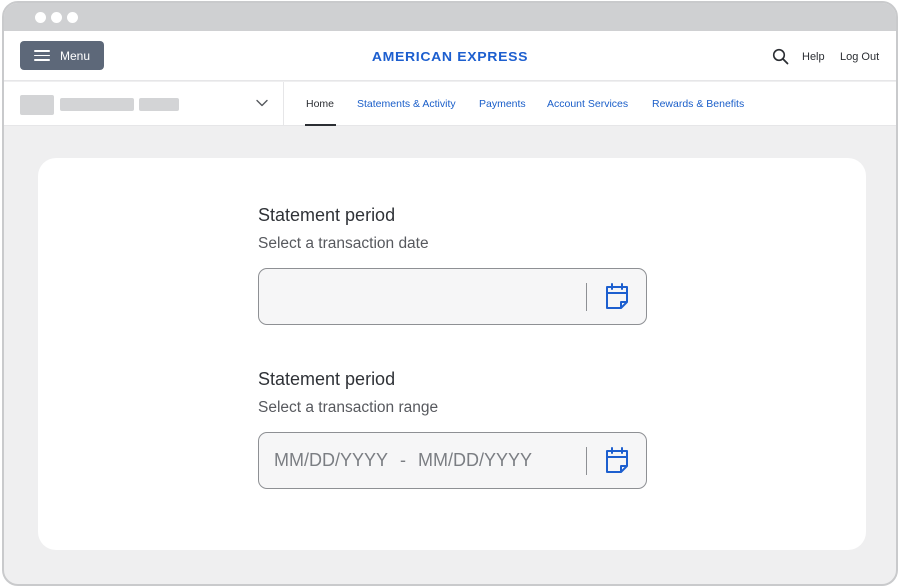 This screenshot has width=900, height=588. Describe the element at coordinates (331, 460) in the screenshot. I see `start-date-input: MM/DD/YYYY` at that location.